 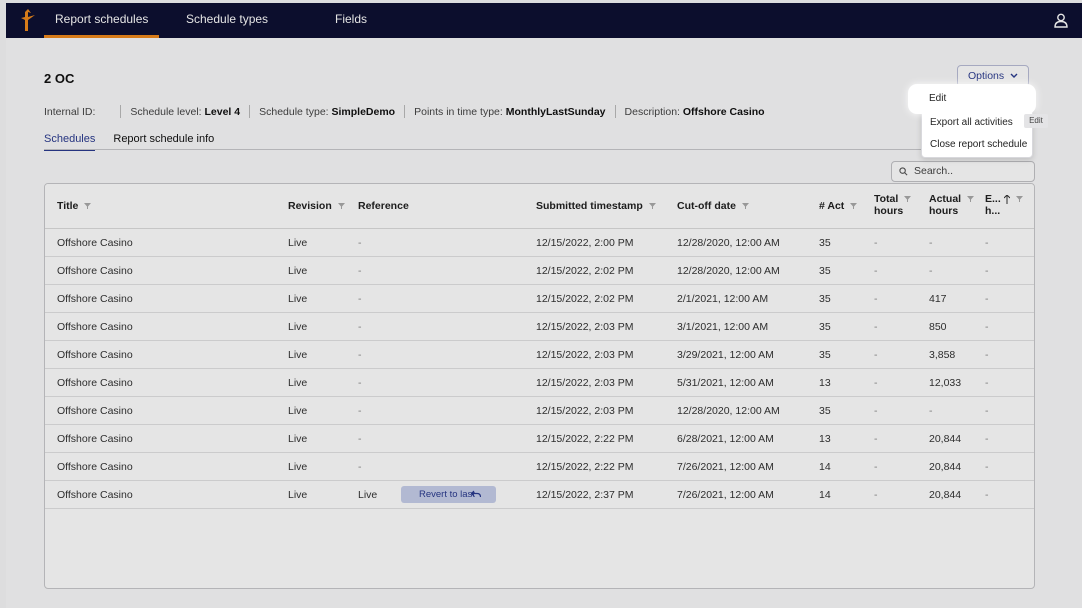 I want to click on menu-item-export-all-activities: Export all activities, so click(x=971, y=122).